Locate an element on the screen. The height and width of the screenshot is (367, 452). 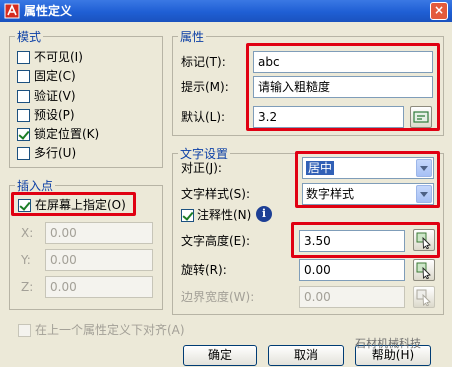
preset-label: 预设(P) is located at coordinates (54, 115).